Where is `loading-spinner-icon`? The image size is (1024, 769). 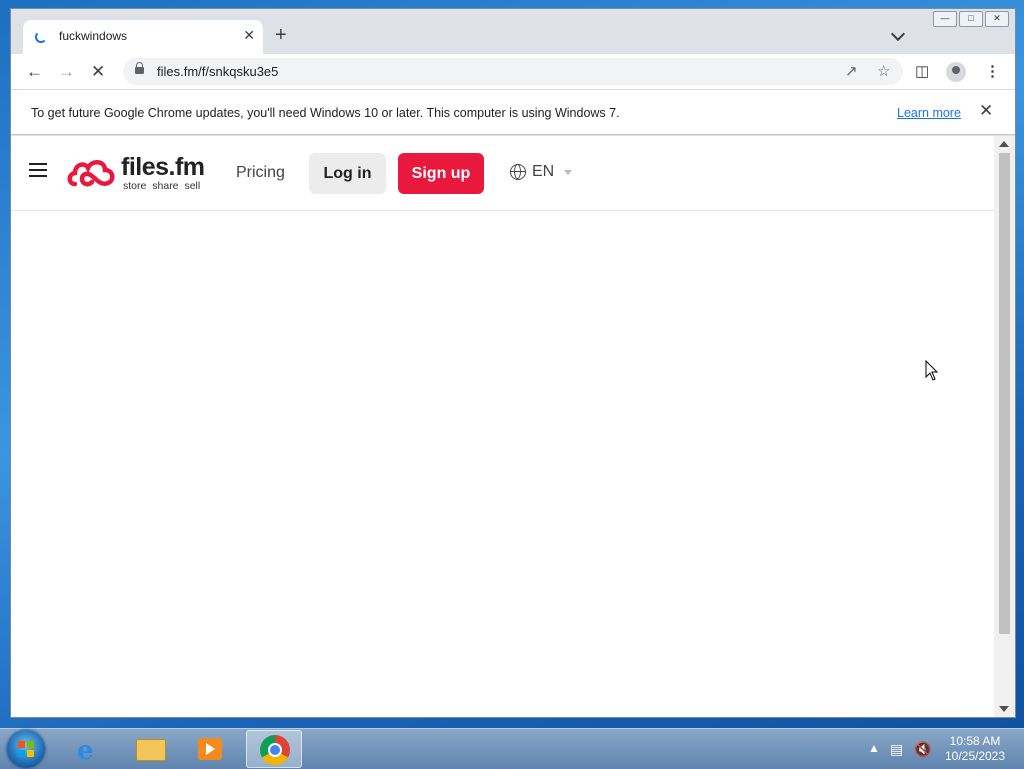
loading-spinner-icon is located at coordinates (41, 37).